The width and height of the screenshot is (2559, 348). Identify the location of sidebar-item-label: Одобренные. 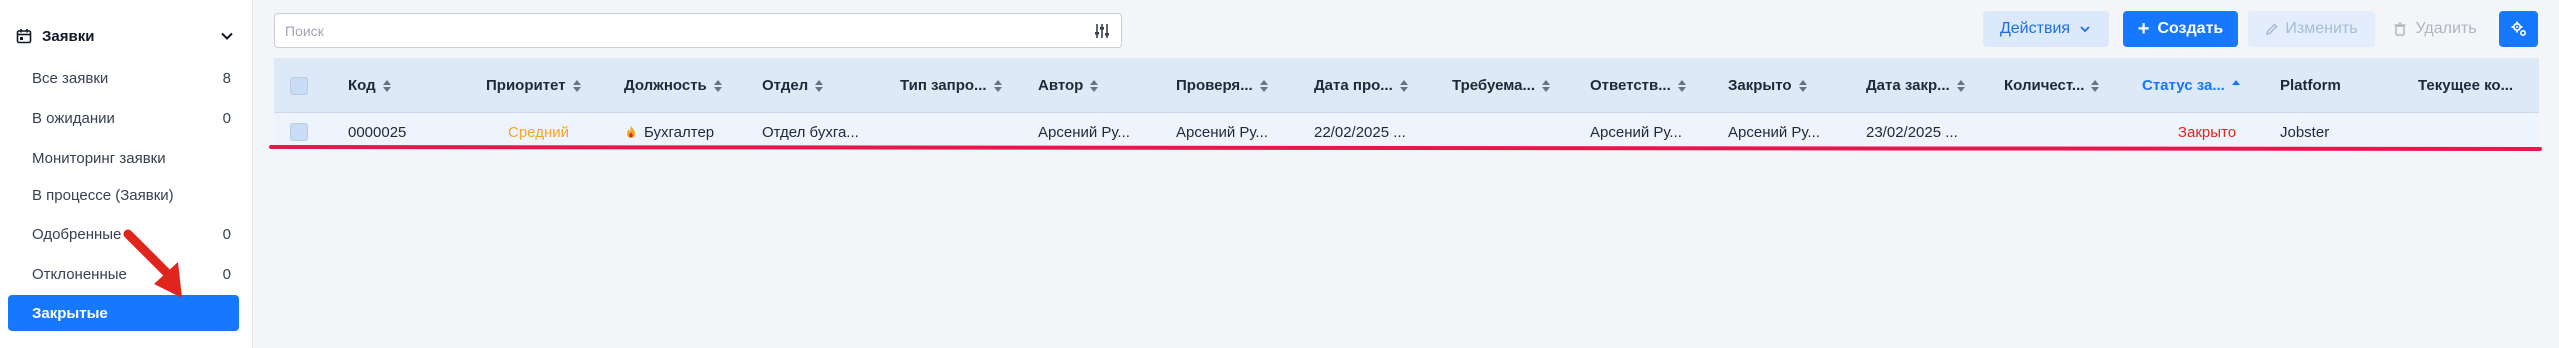
(77, 234).